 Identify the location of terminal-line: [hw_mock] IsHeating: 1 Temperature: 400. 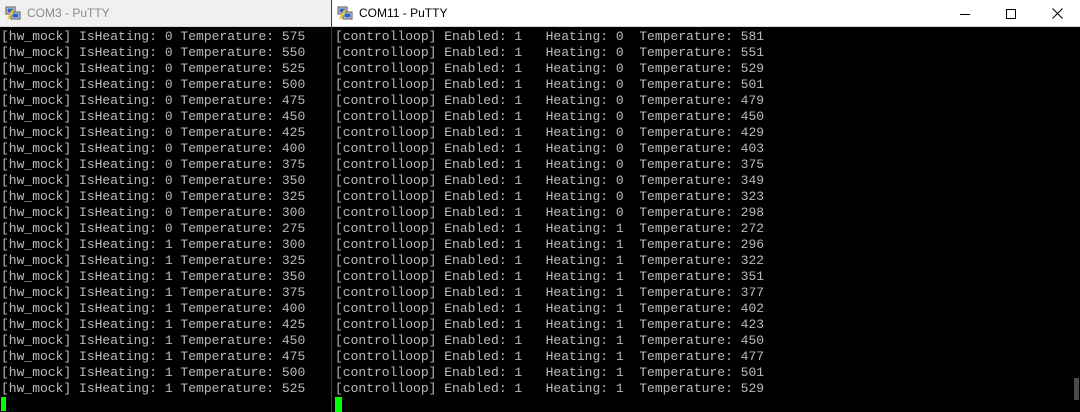
(153, 308).